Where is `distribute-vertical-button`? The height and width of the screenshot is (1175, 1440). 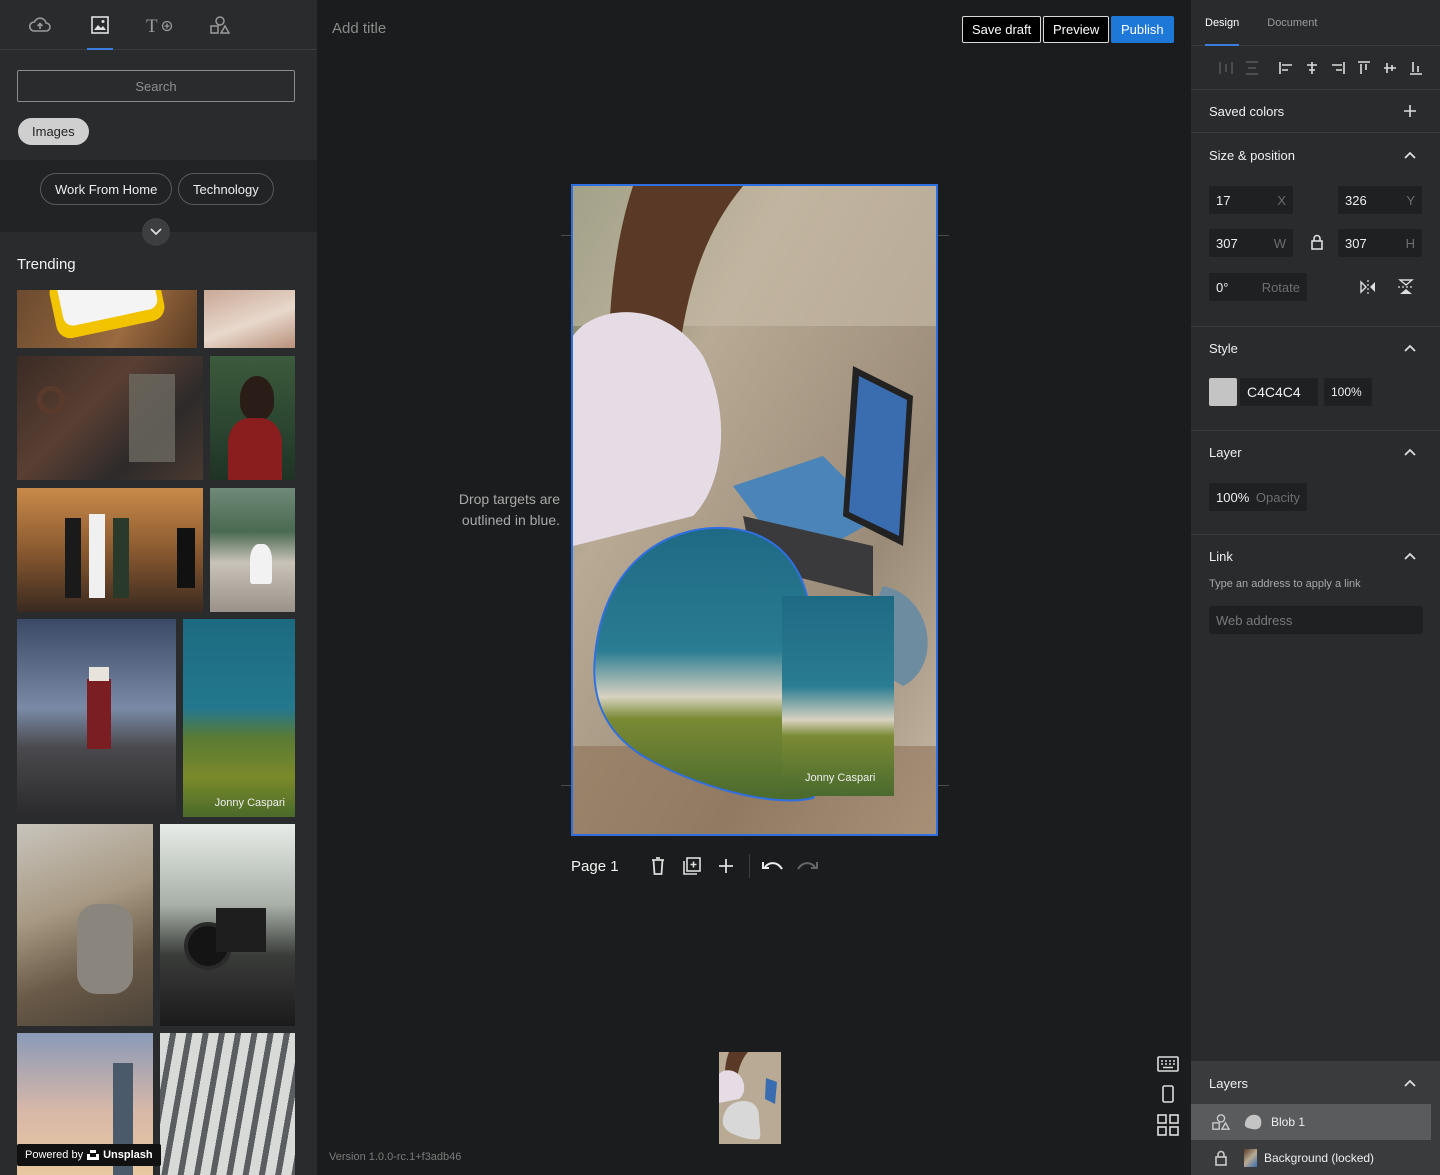
distribute-vertical-button is located at coordinates (1252, 68).